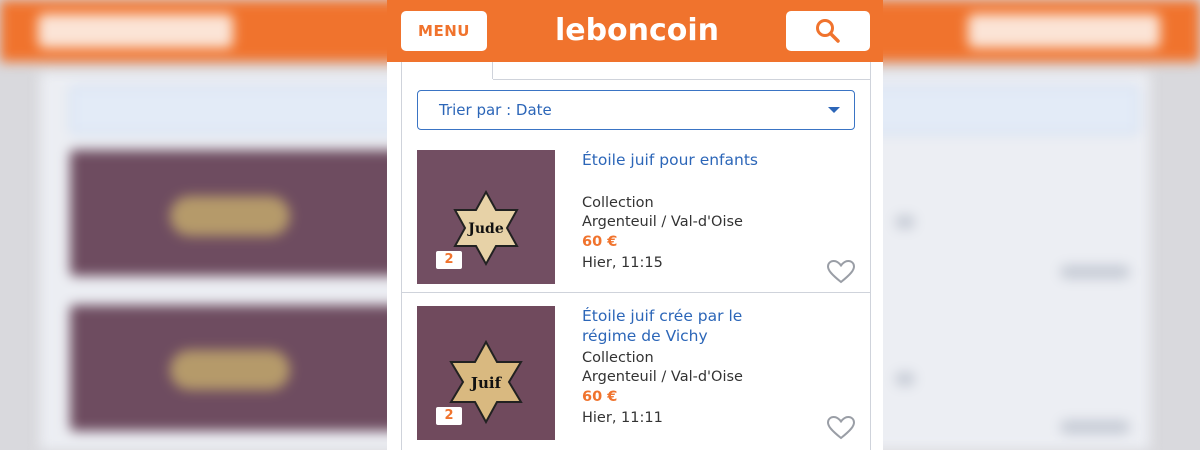  What do you see at coordinates (636, 110) in the screenshot?
I see `sort-select: Trier par : Date` at bounding box center [636, 110].